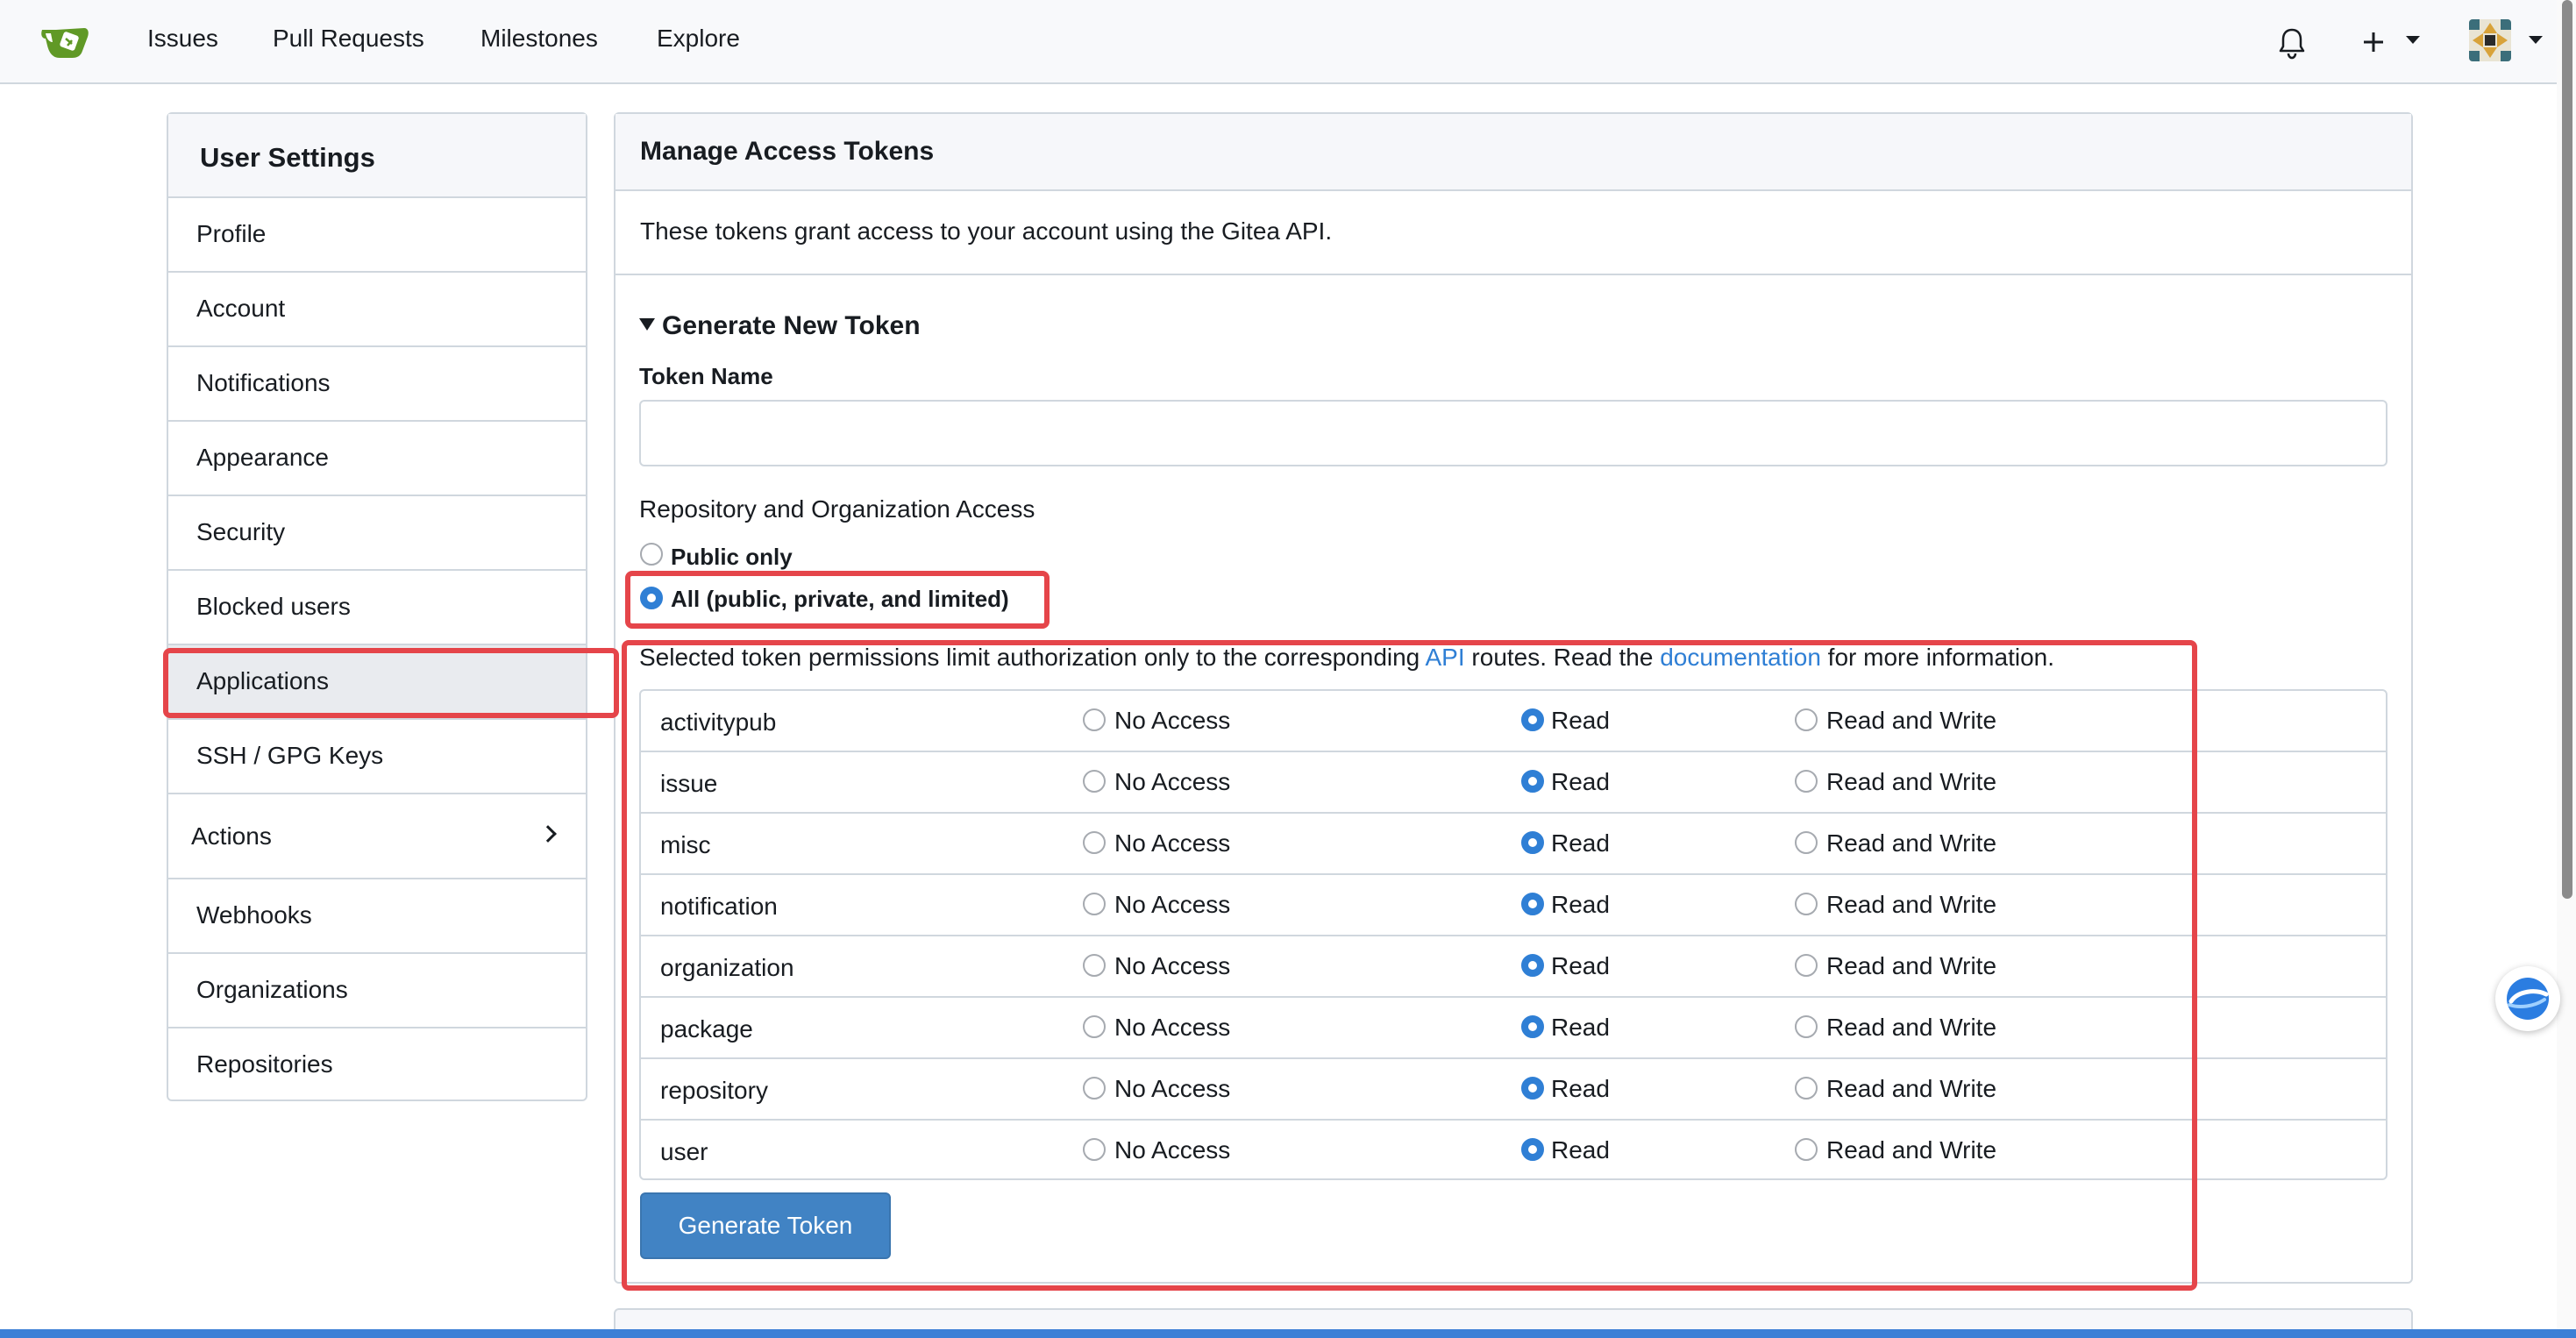  What do you see at coordinates (1532, 719) in the screenshot?
I see `radio-activitypub-read` at bounding box center [1532, 719].